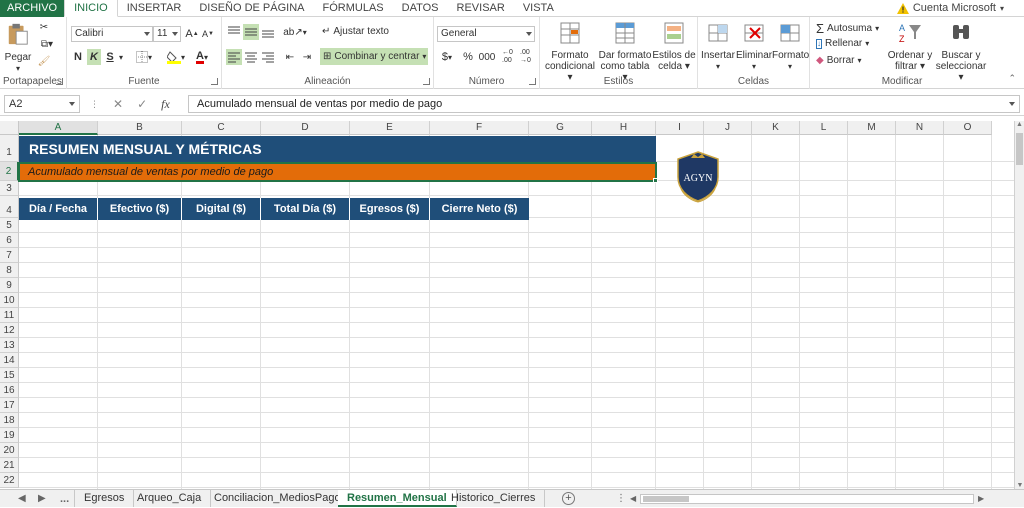  Describe the element at coordinates (487, 57) in the screenshot. I see `thousands-button: 000` at that location.